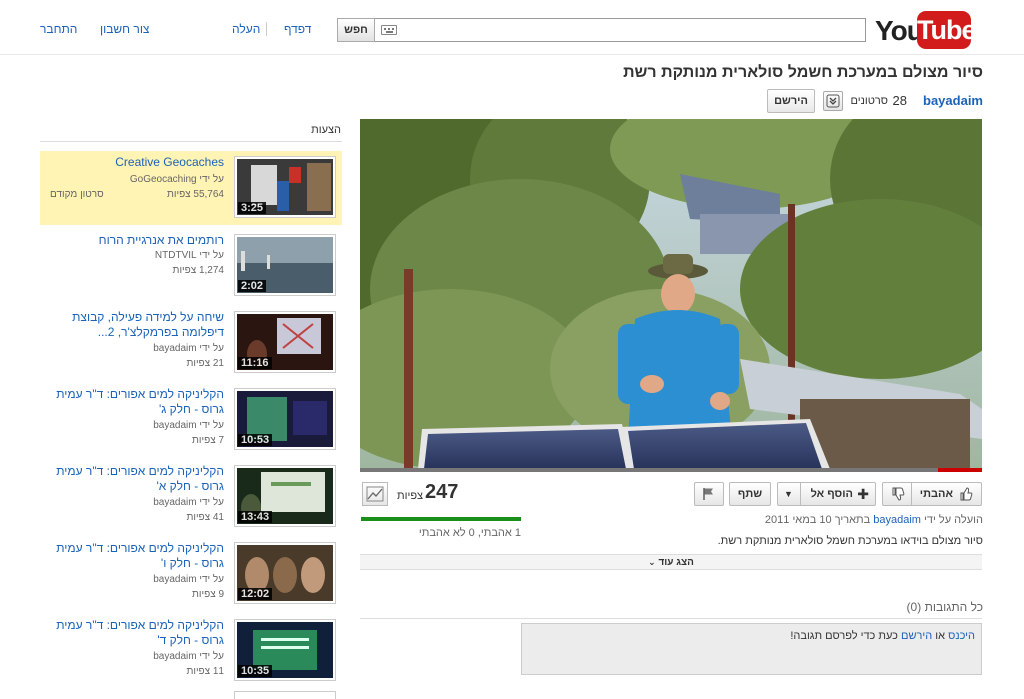  What do you see at coordinates (285, 187) in the screenshot?
I see `video-thumbnail: 3:25` at bounding box center [285, 187].